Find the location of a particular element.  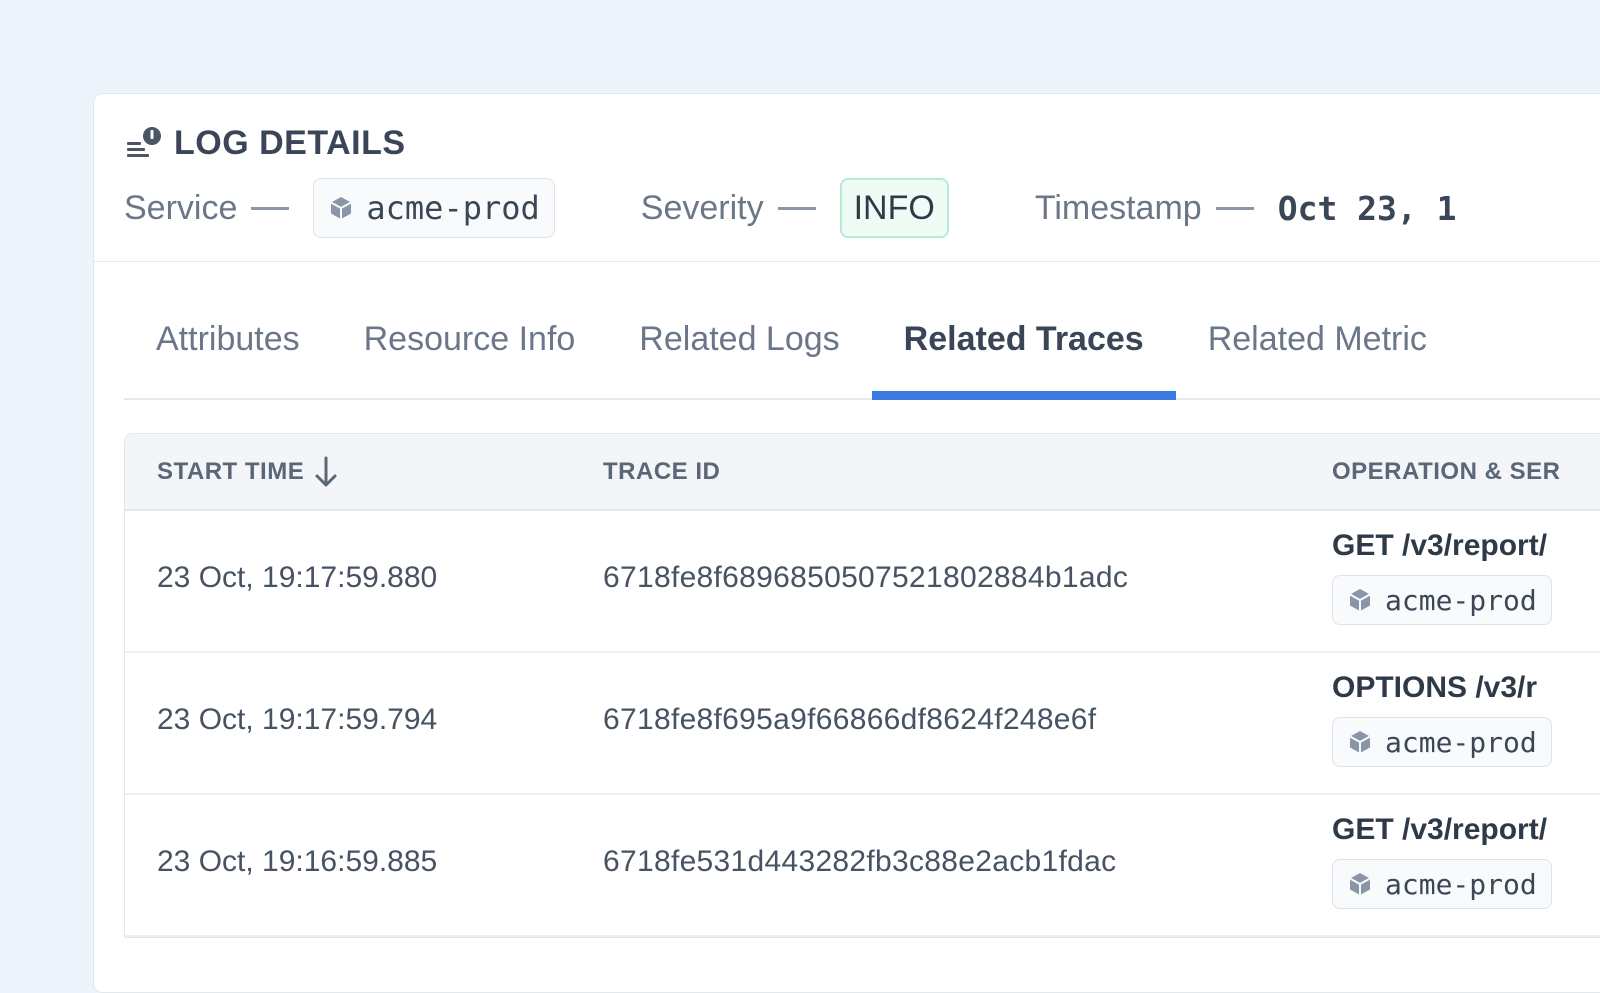

table-header: START TIME TRACE ID OPERATION & SER is located at coordinates (862, 472).